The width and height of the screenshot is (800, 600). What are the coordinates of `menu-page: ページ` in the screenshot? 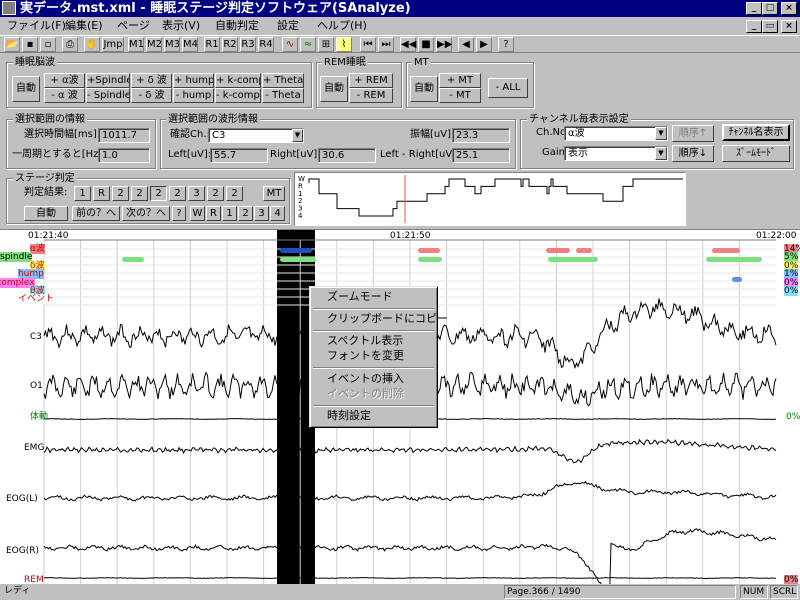 It's located at (133, 26).